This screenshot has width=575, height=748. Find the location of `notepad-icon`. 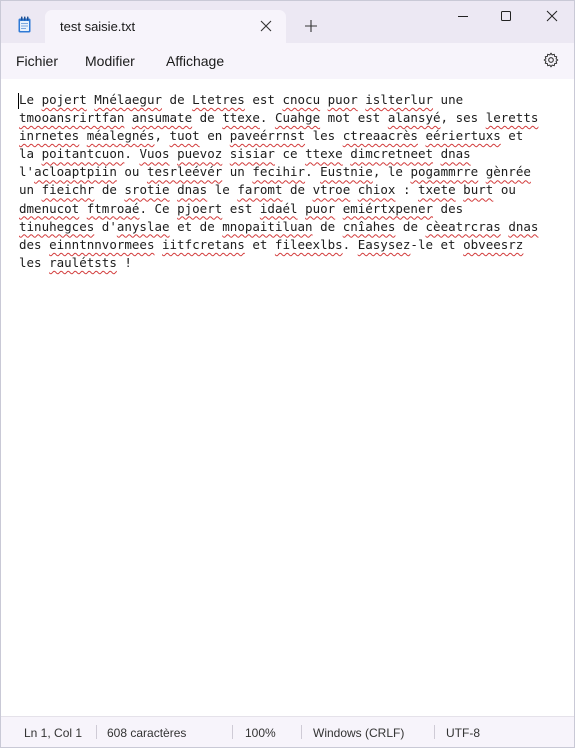

notepad-icon is located at coordinates (24, 24).